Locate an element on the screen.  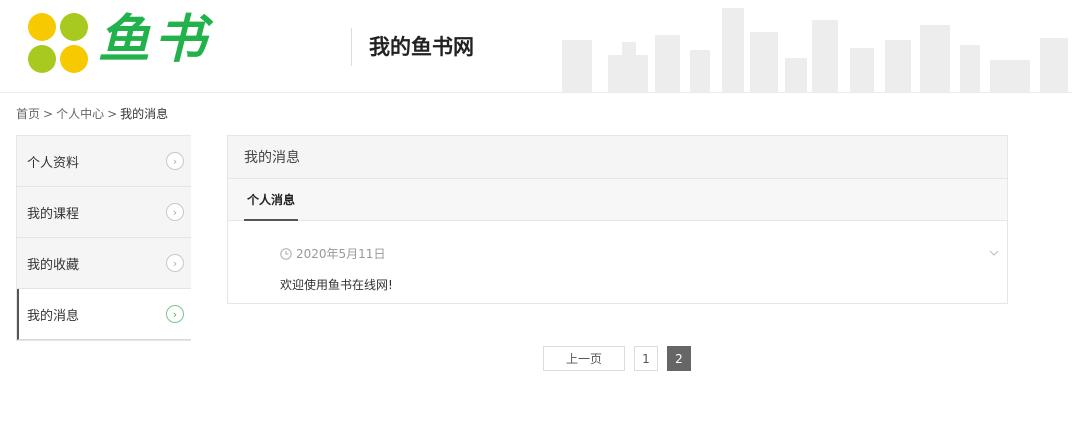
pagination: 上一页 1 2 is located at coordinates (617, 358).